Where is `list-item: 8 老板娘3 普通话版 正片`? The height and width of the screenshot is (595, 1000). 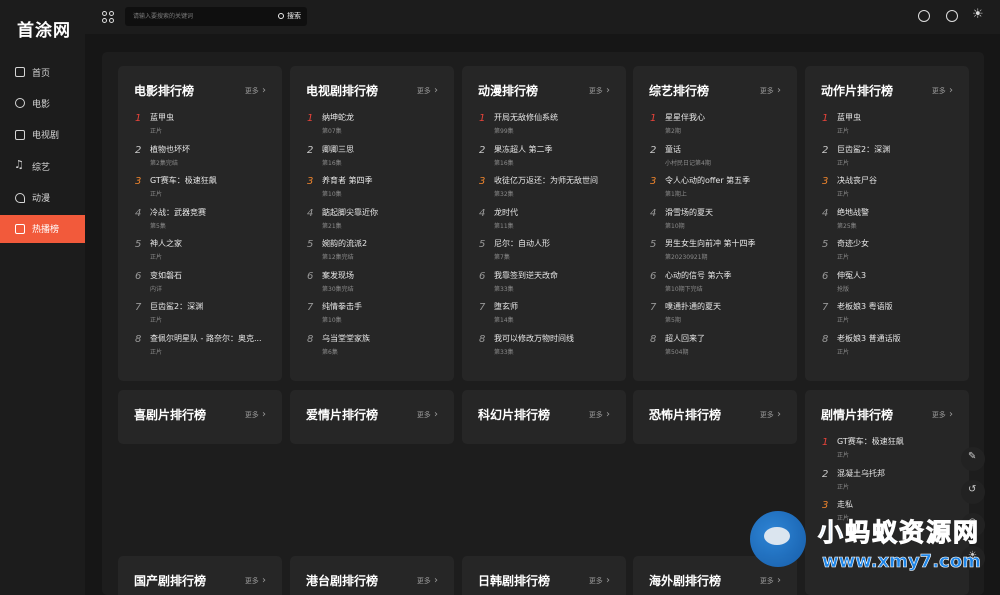 list-item: 8 老板娘3 普通话版 正片 is located at coordinates (890, 349).